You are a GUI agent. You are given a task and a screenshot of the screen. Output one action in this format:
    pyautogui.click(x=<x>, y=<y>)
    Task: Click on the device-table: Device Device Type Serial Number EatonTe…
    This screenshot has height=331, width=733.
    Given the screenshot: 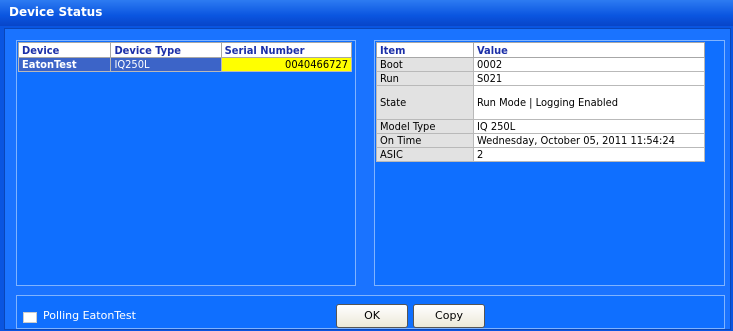 What is the action you would take?
    pyautogui.click(x=185, y=57)
    